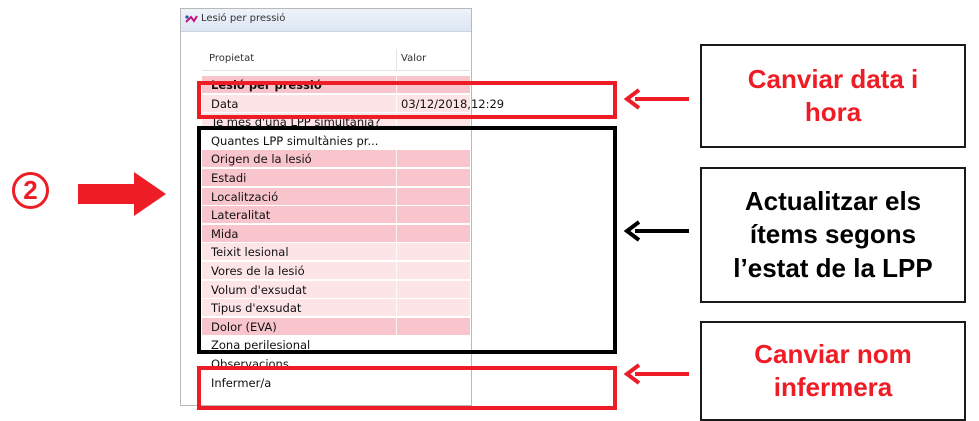 Image resolution: width=979 pixels, height=421 pixels. I want to click on callout-change-date: Canviar data i hora, so click(833, 96).